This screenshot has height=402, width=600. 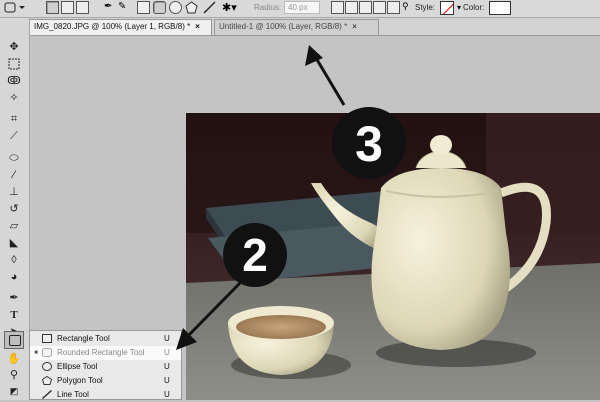 I want to click on rounded-rectangle-shape-button, so click(x=159, y=7).